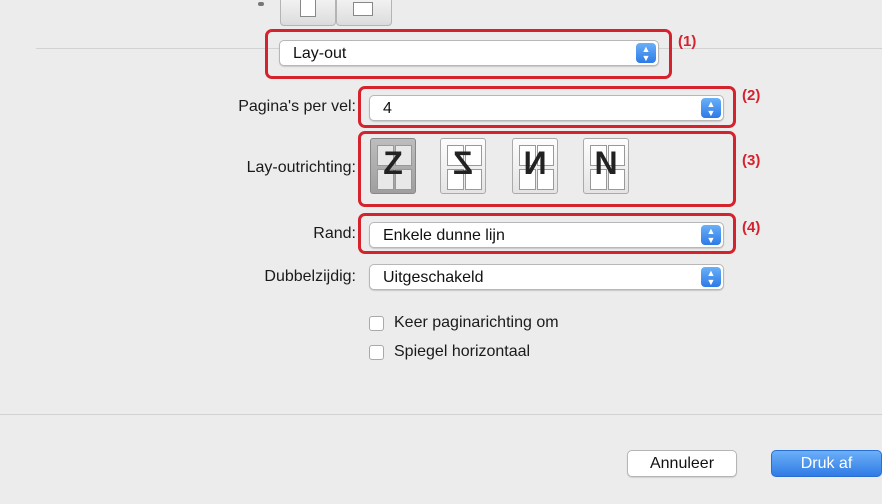 This screenshot has width=882, height=504. I want to click on landscape-icon, so click(363, 9).